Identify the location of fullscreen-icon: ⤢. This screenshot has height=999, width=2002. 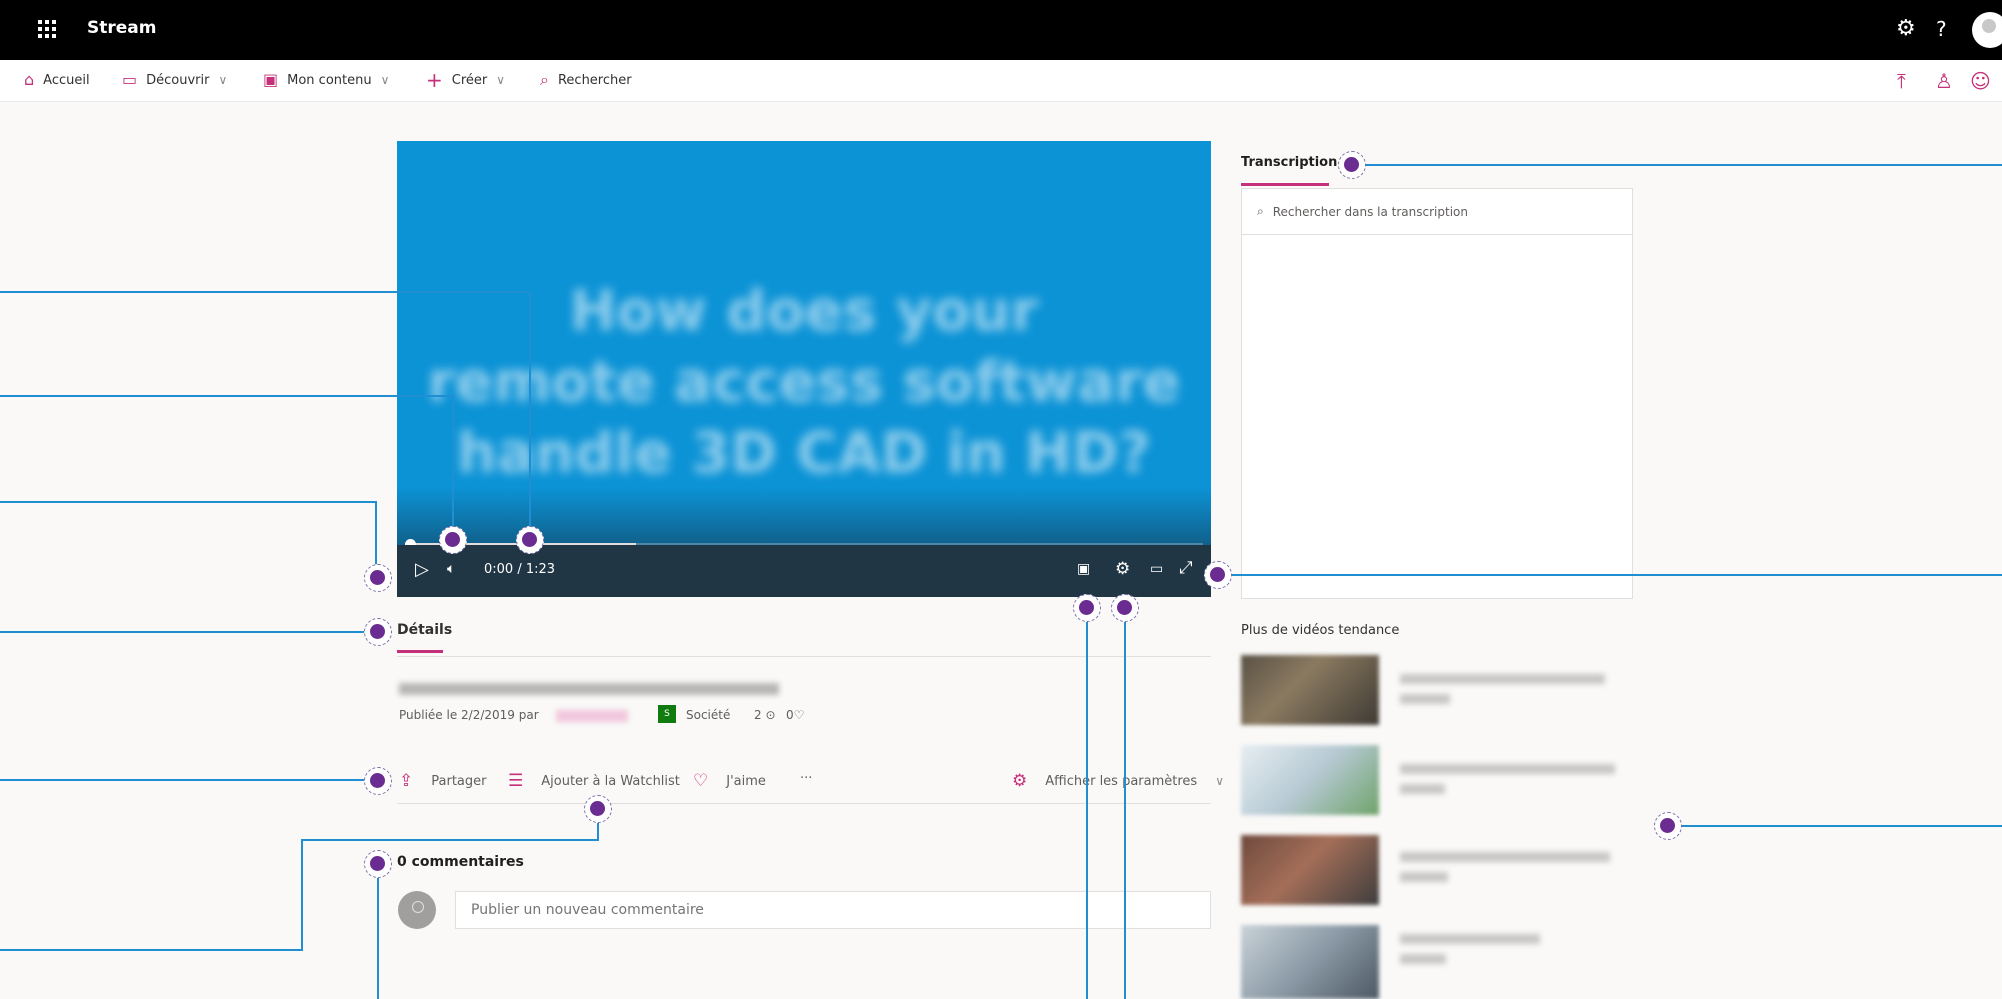
(1186, 568).